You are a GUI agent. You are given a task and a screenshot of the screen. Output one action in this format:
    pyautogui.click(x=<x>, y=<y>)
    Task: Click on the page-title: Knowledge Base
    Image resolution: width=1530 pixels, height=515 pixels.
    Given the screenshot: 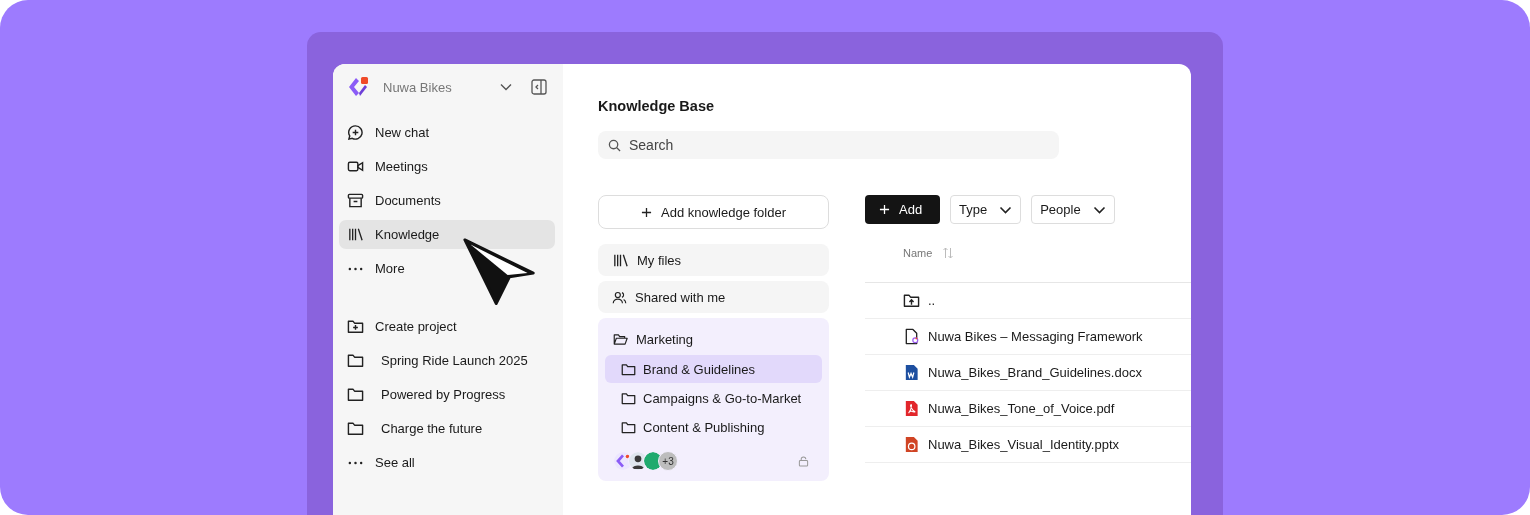 What is the action you would take?
    pyautogui.click(x=657, y=106)
    